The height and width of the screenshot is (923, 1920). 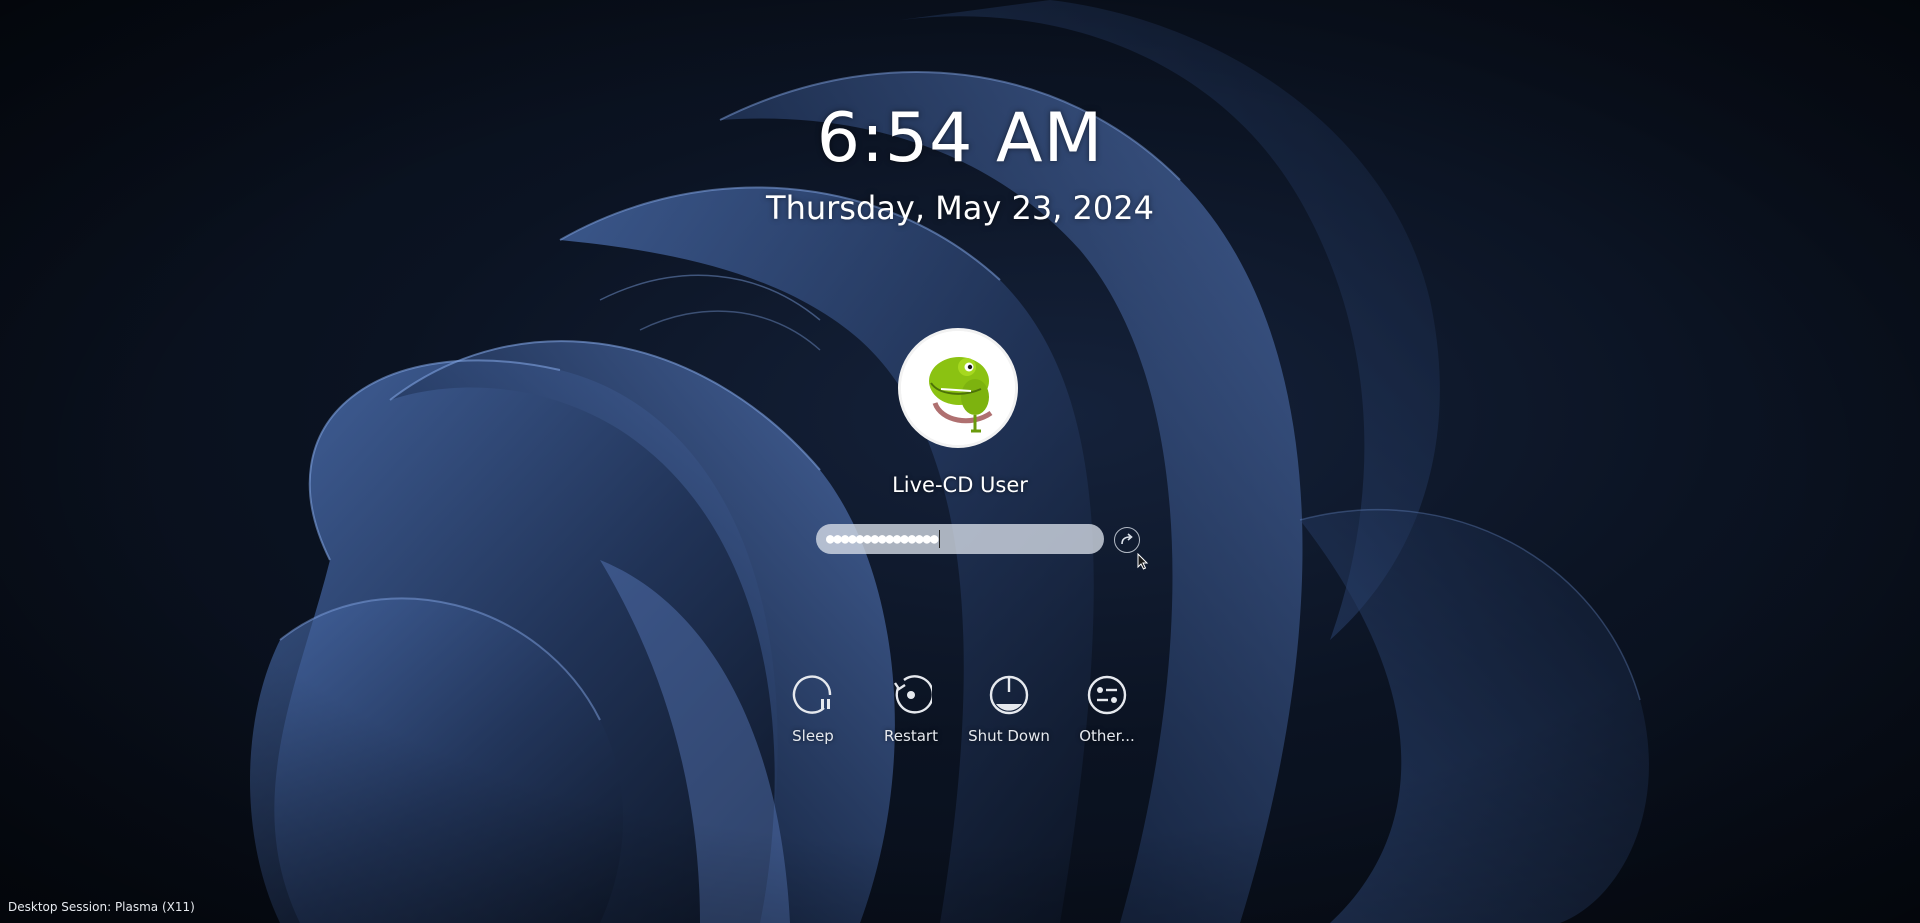 What do you see at coordinates (911, 736) in the screenshot?
I see `restart-label: Restart` at bounding box center [911, 736].